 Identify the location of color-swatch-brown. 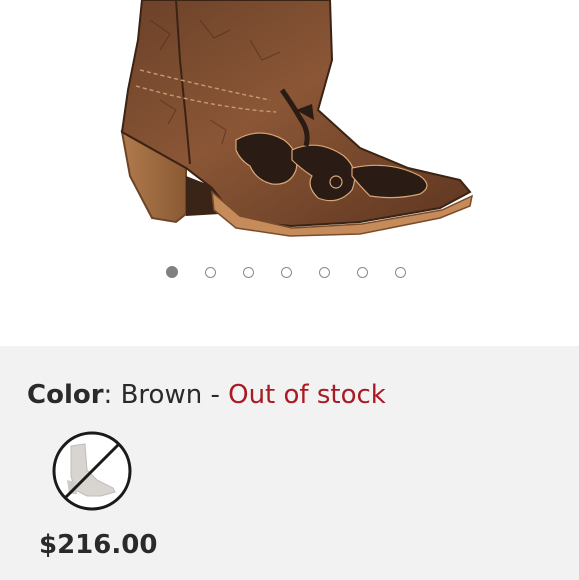
(92, 471).